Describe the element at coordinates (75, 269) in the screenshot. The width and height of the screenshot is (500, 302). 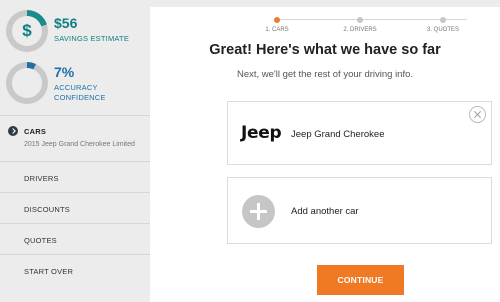
I see `sidebar-item-start-over: START OVER` at that location.